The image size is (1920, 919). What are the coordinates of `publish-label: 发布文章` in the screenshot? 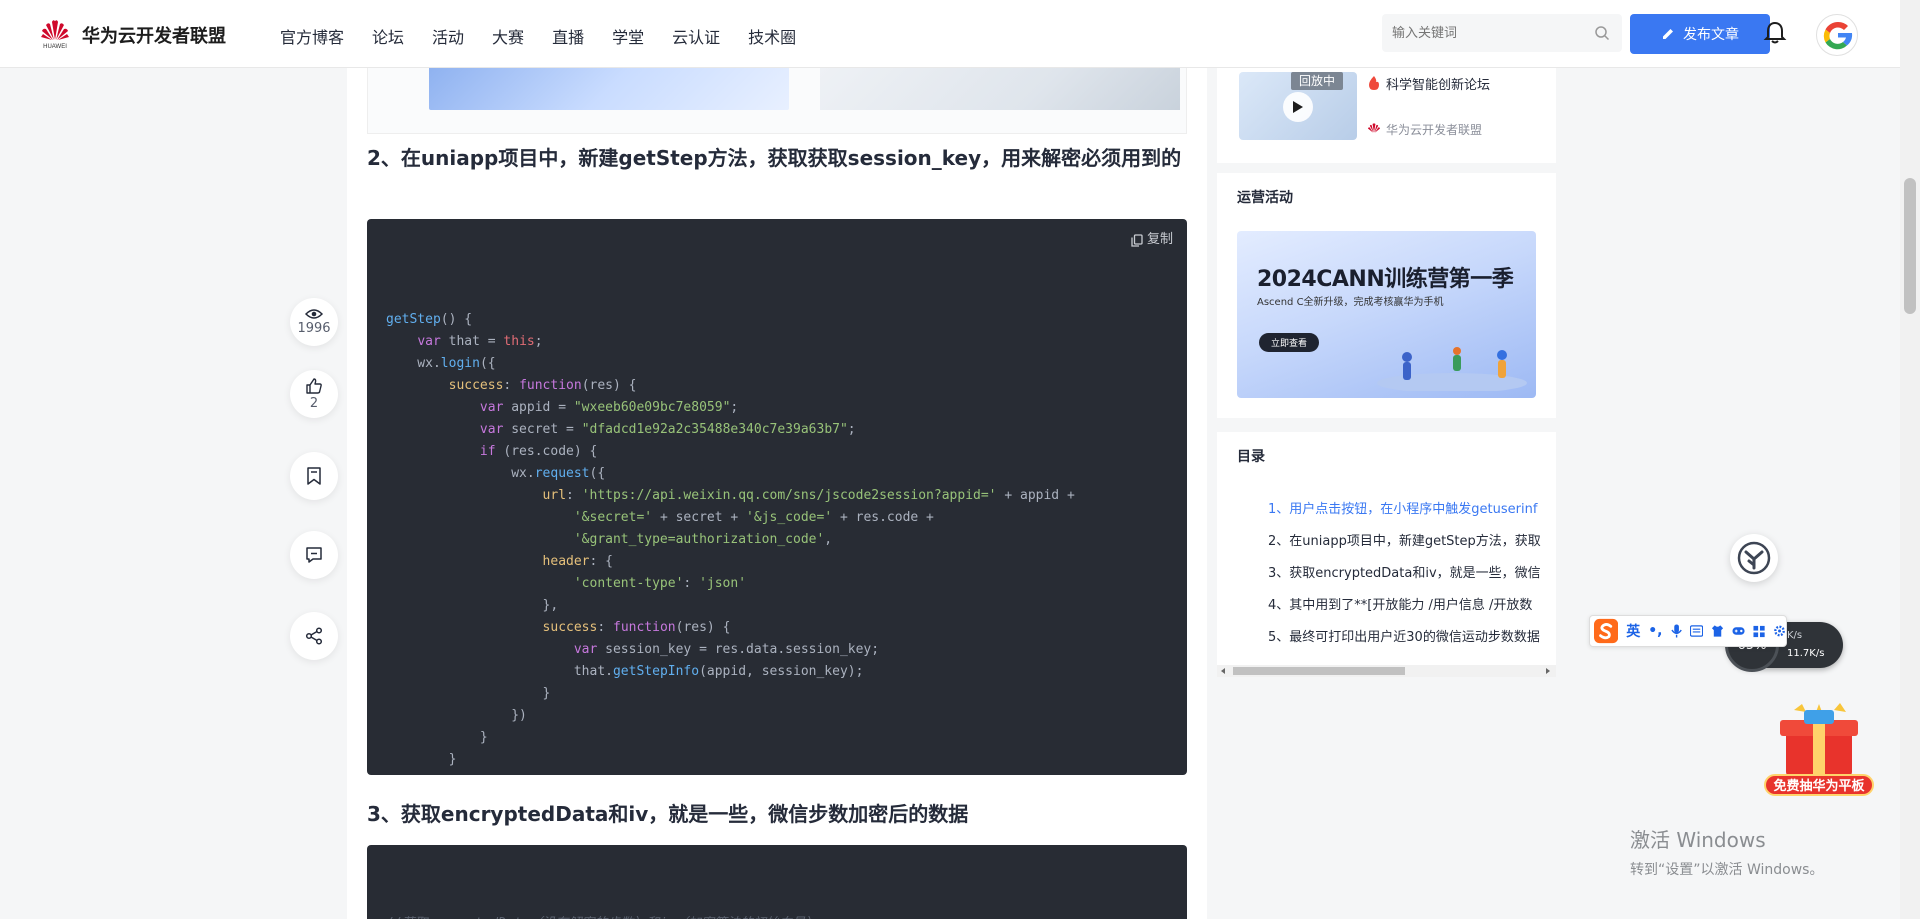 It's located at (1711, 35).